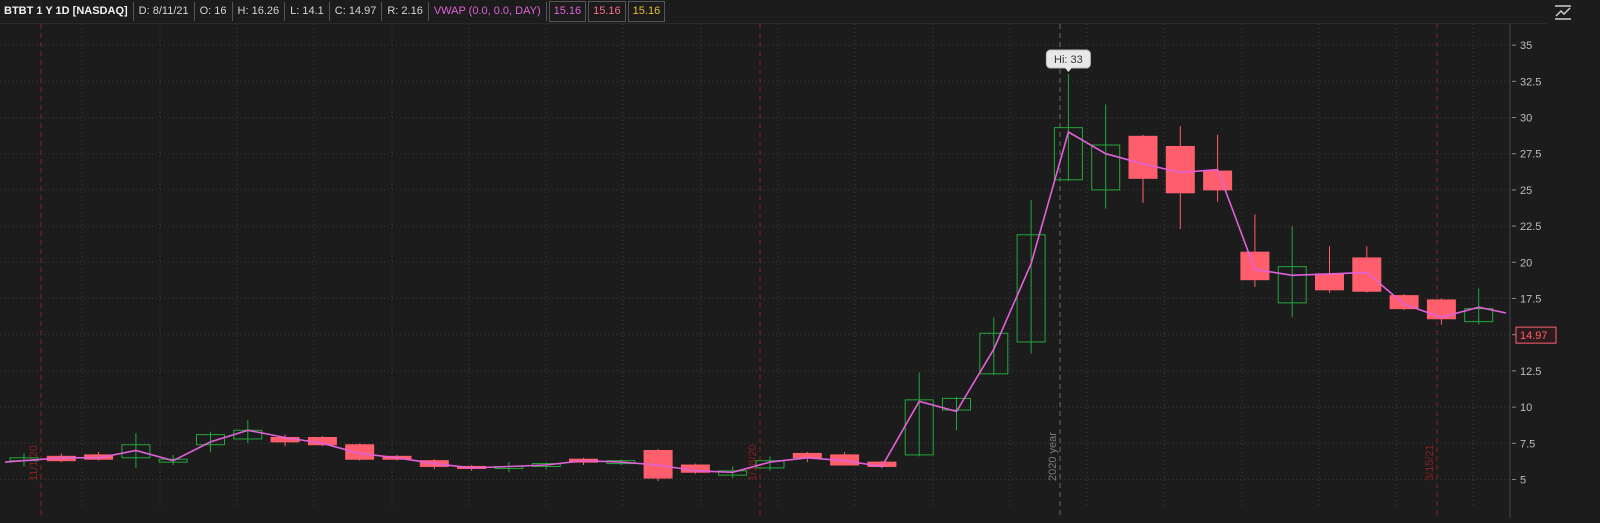 This screenshot has height=523, width=1600. I want to click on high-callout-pointer, so click(1068, 70).